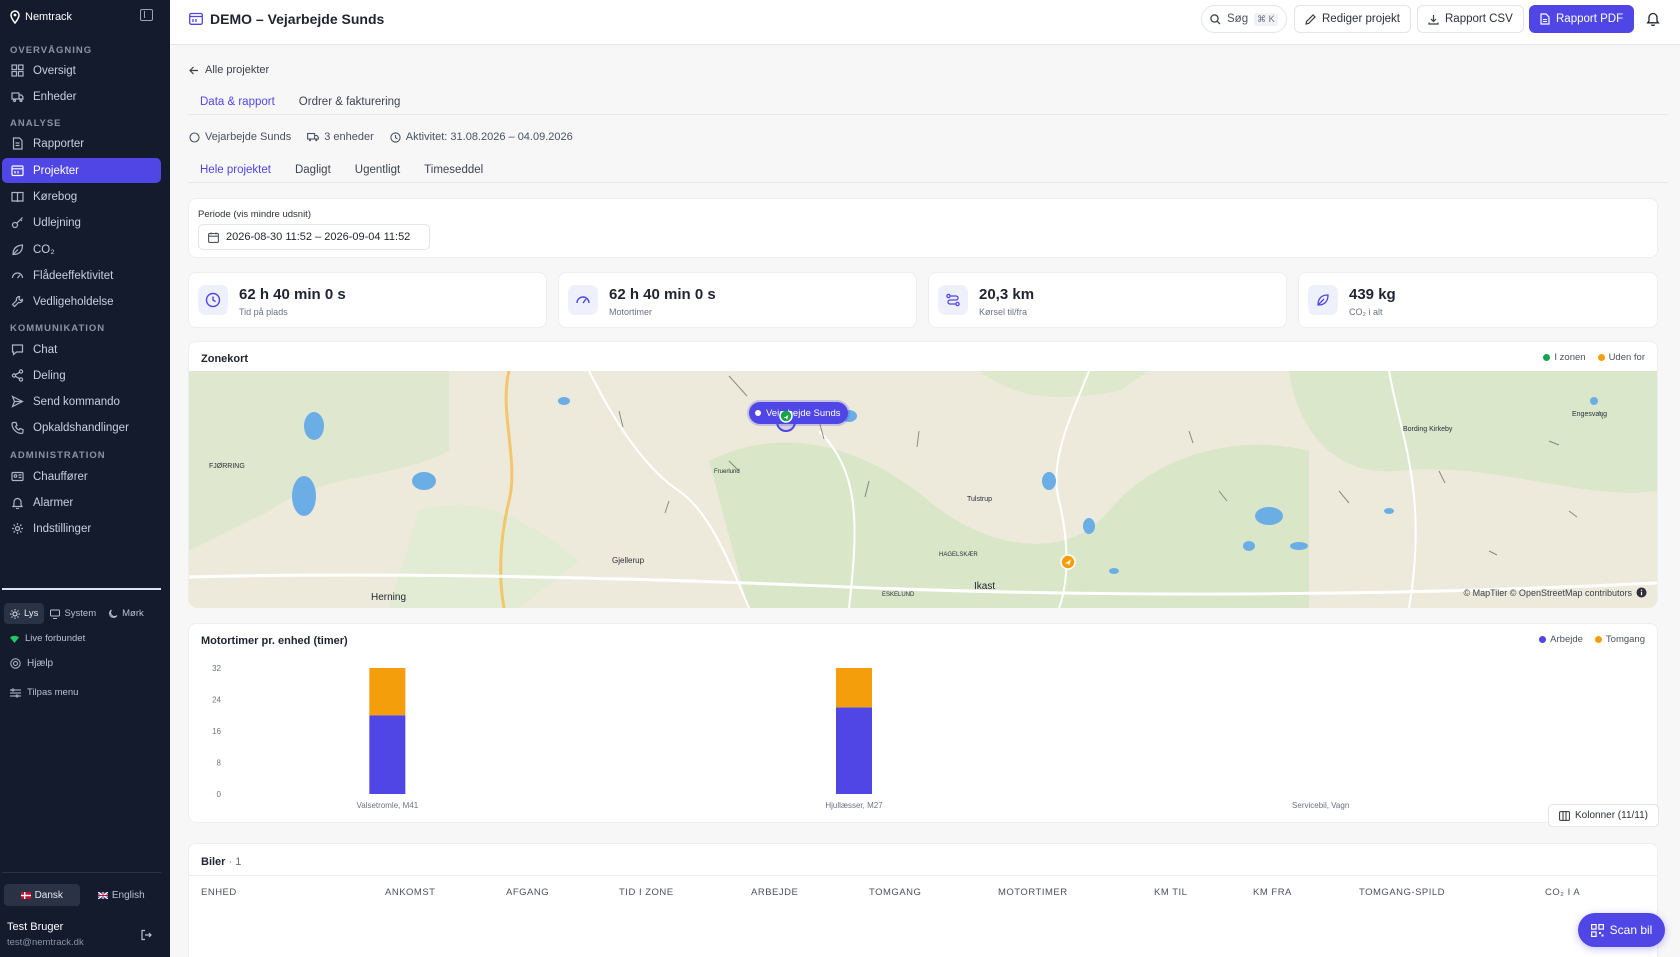 Image resolution: width=1680 pixels, height=957 pixels. Describe the element at coordinates (235, 170) in the screenshot. I see `tab-whole-project: Hele projektet` at that location.